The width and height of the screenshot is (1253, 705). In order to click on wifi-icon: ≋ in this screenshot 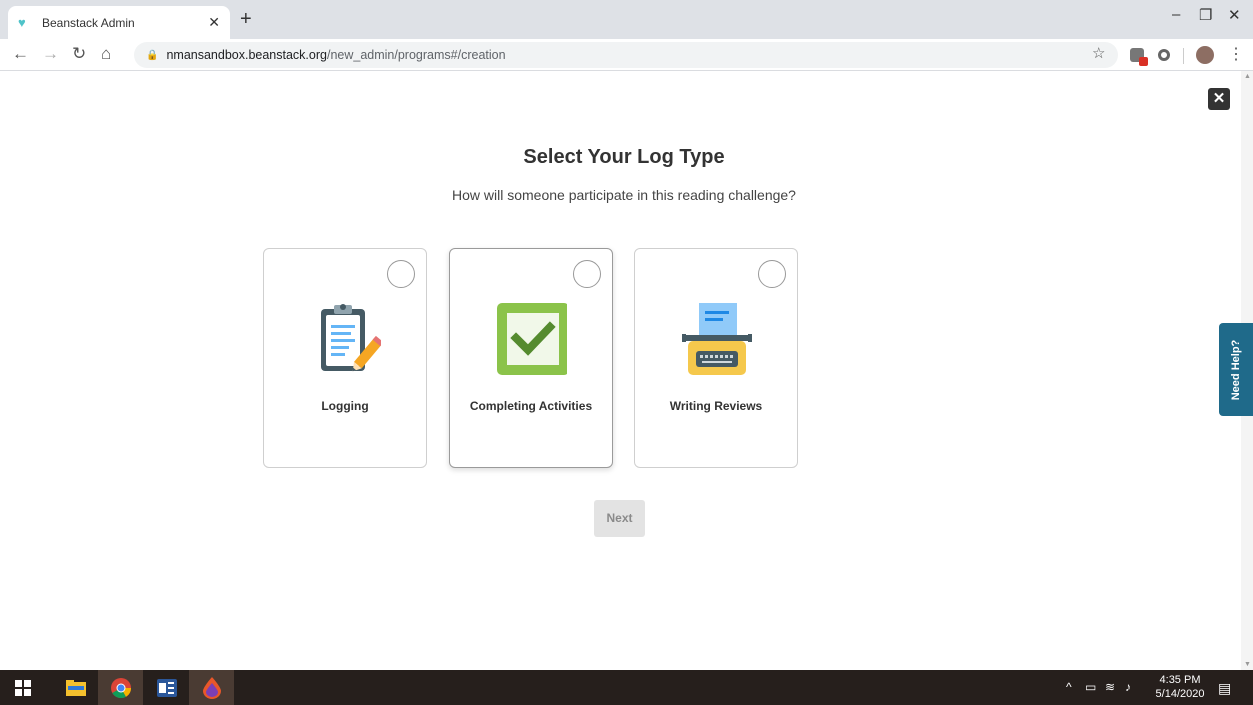, I will do `click(1110, 687)`.